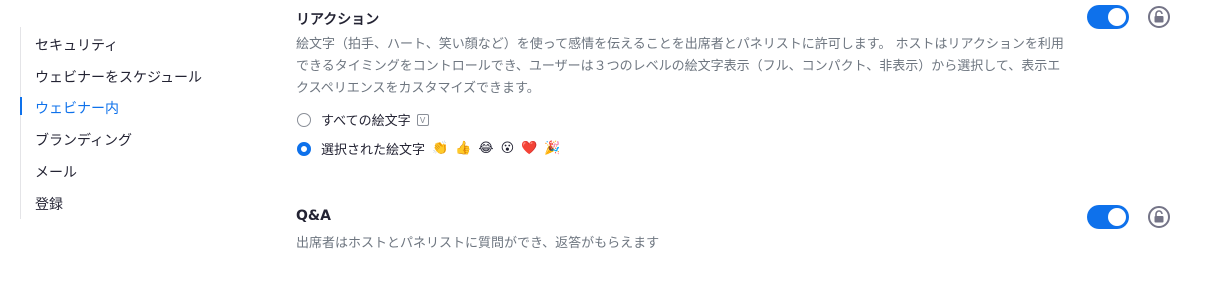  What do you see at coordinates (507, 148) in the screenshot?
I see `surprised-emoji-icon: 😮` at bounding box center [507, 148].